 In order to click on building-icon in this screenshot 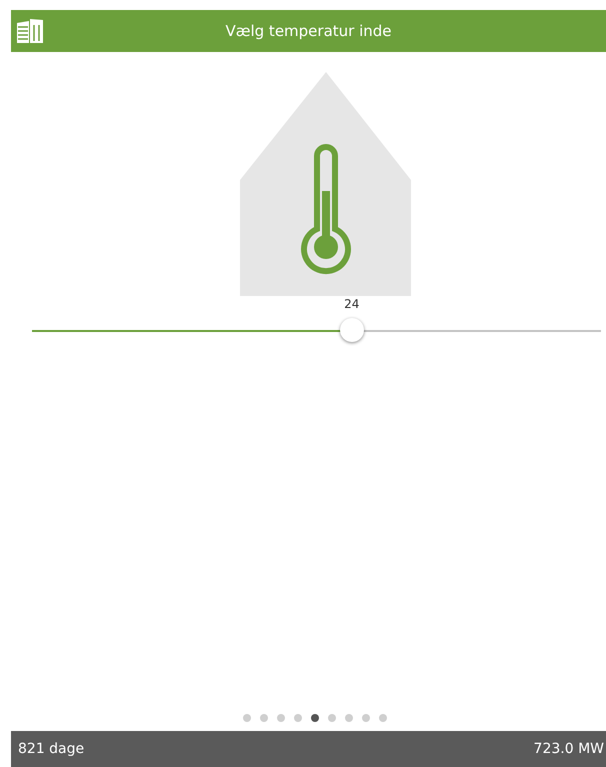, I will do `click(30, 31)`.